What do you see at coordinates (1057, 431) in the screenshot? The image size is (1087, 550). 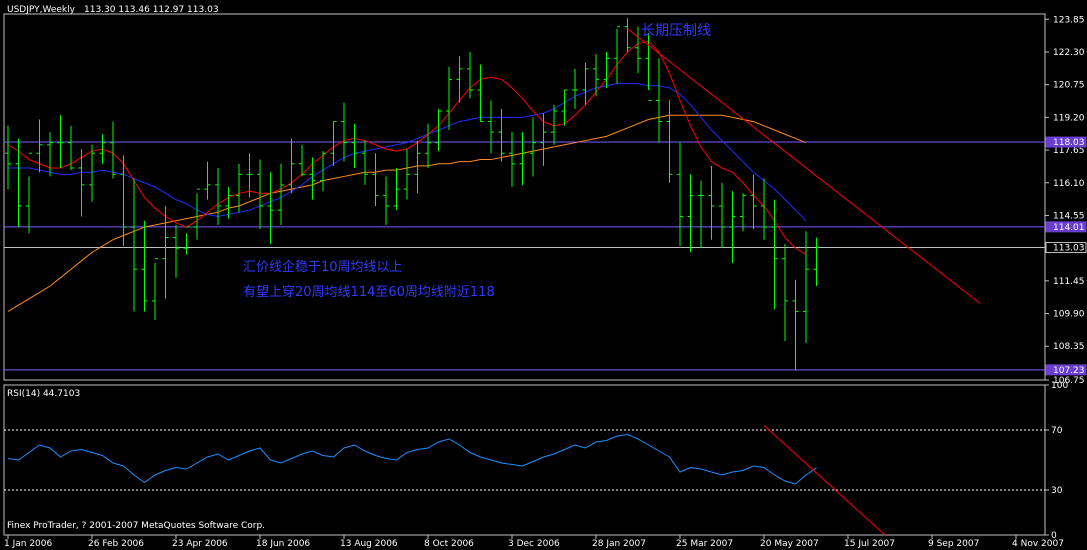 I see `rsi-tick-label: 70` at bounding box center [1057, 431].